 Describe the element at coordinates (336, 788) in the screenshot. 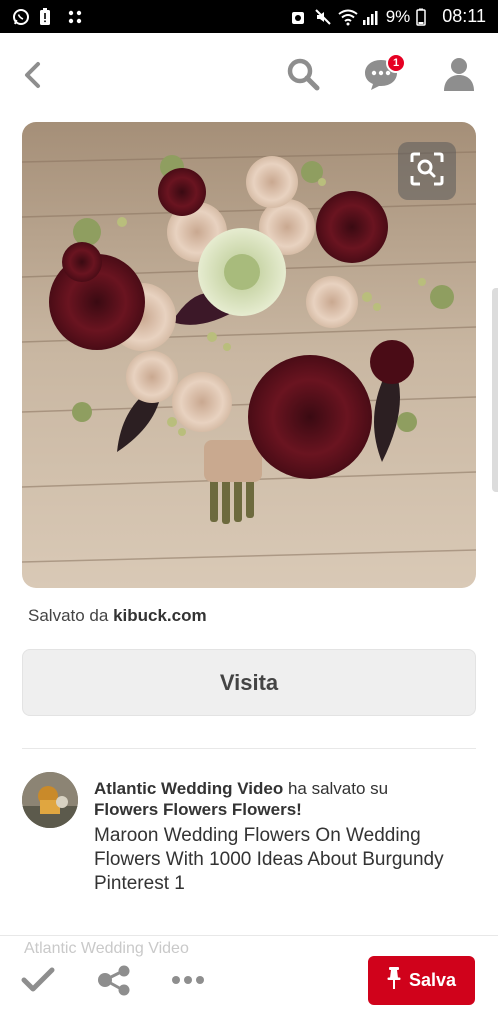

I see `pinner-action: ha salvato su` at that location.